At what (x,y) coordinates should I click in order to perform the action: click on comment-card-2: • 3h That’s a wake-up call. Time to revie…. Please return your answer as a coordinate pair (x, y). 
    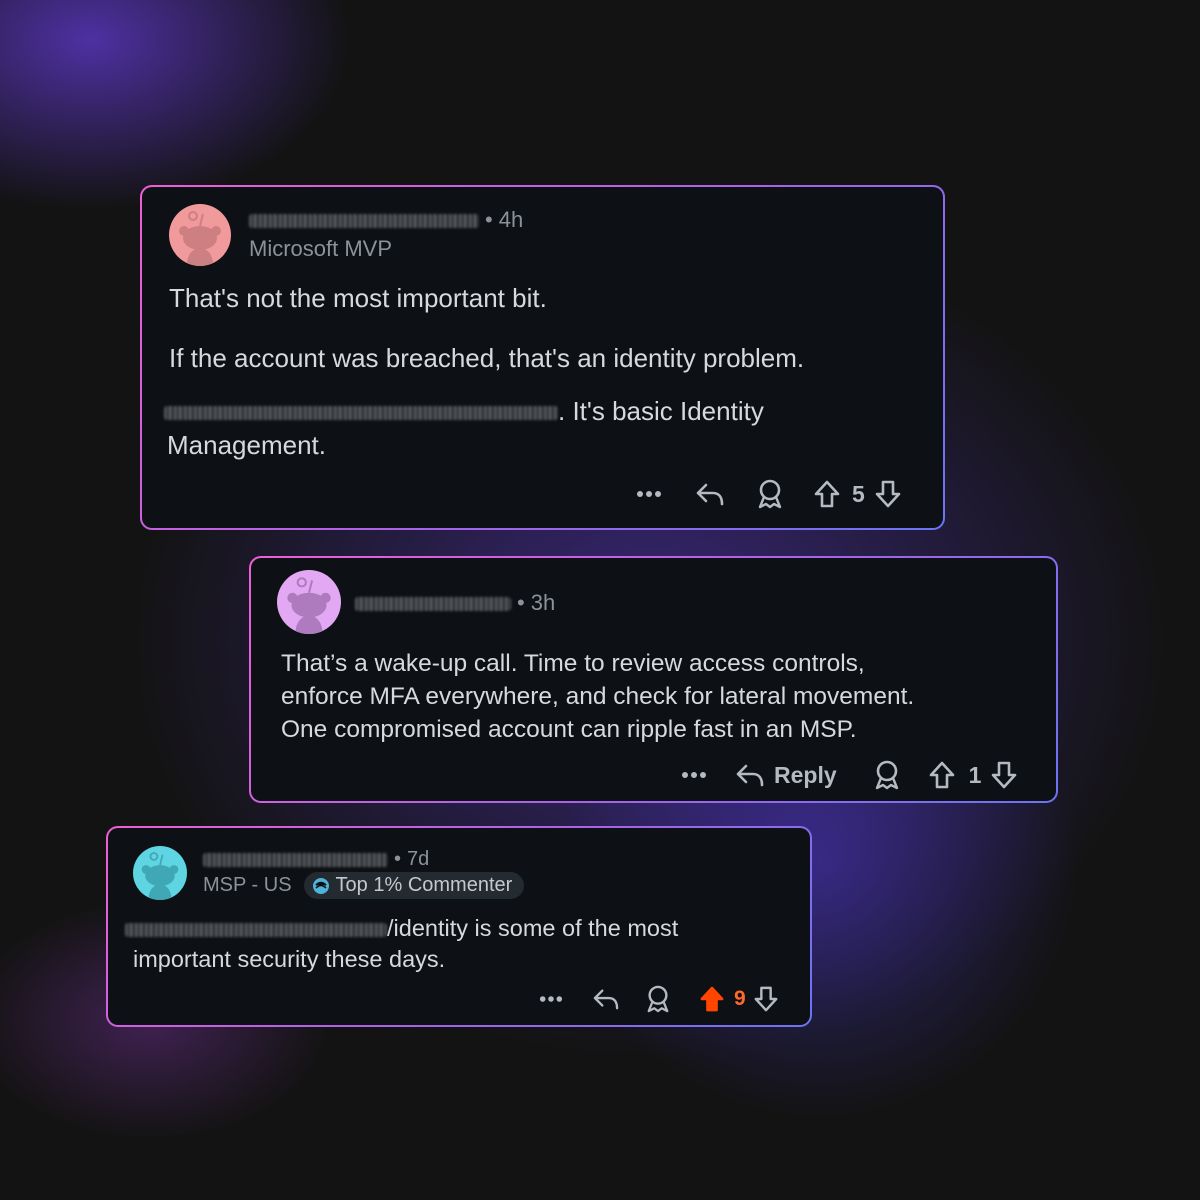
    Looking at the image, I should click on (653, 679).